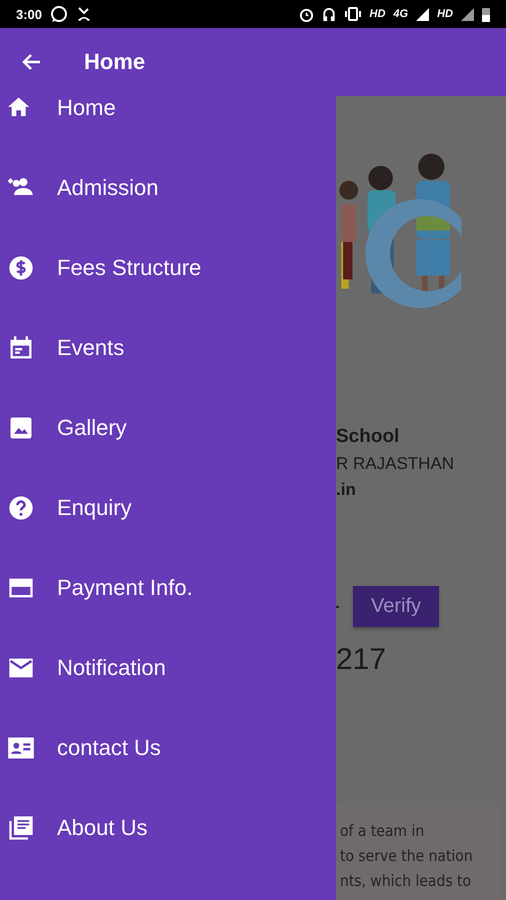 The image size is (506, 900). What do you see at coordinates (59, 14) in the screenshot?
I see `chat-icon` at bounding box center [59, 14].